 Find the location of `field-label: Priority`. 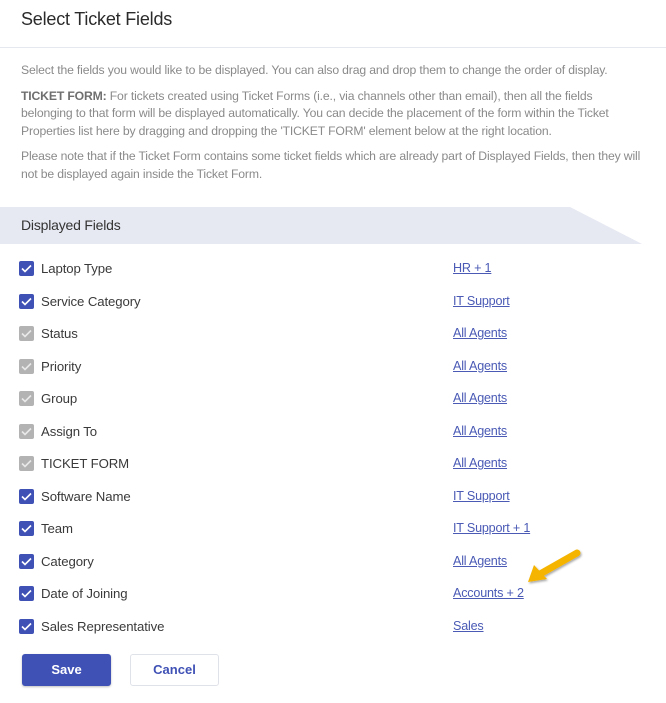

field-label: Priority is located at coordinates (61, 366).